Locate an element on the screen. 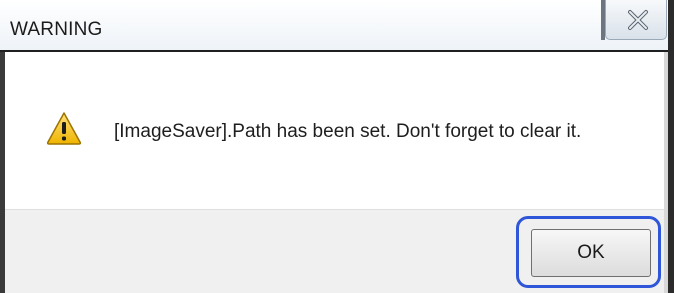  ok-button-highlight is located at coordinates (588, 252).